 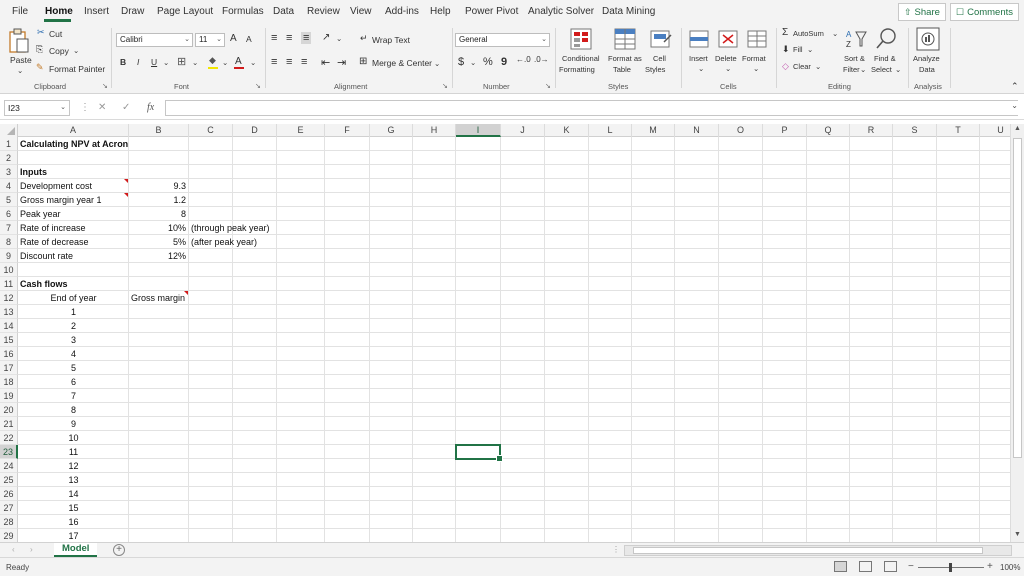 I want to click on delete-cells-button: Delete, so click(x=726, y=58).